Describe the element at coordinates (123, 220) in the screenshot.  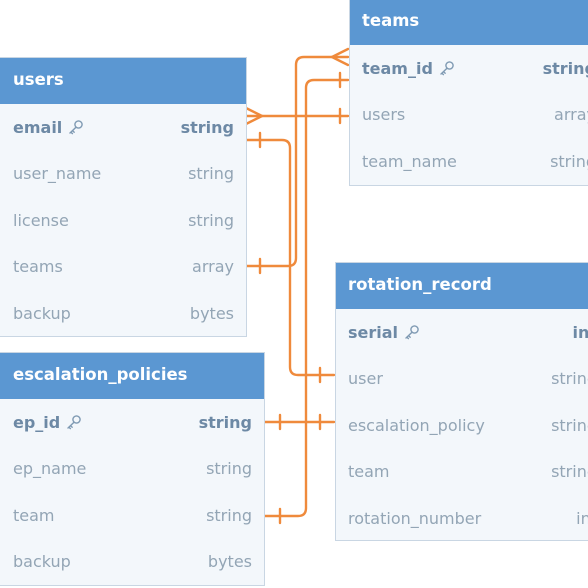
I see `field-row: license string` at that location.